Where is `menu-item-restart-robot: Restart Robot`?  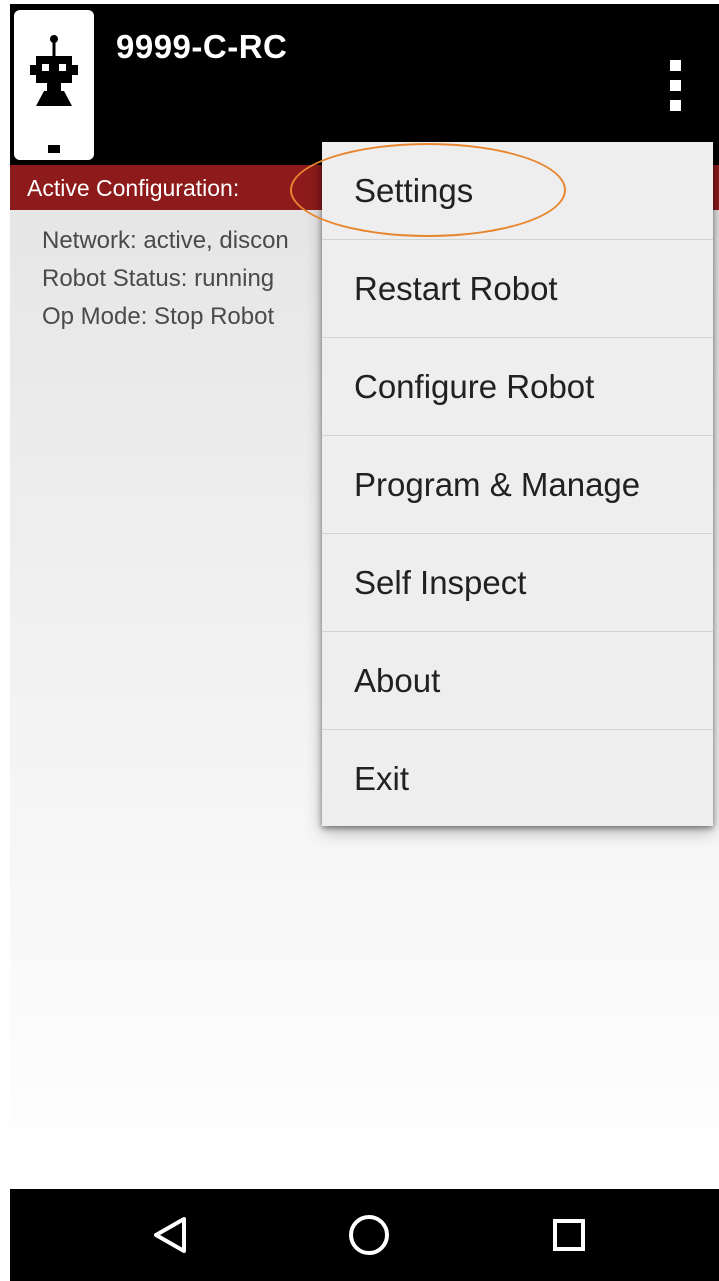
menu-item-restart-robot: Restart Robot is located at coordinates (517, 289).